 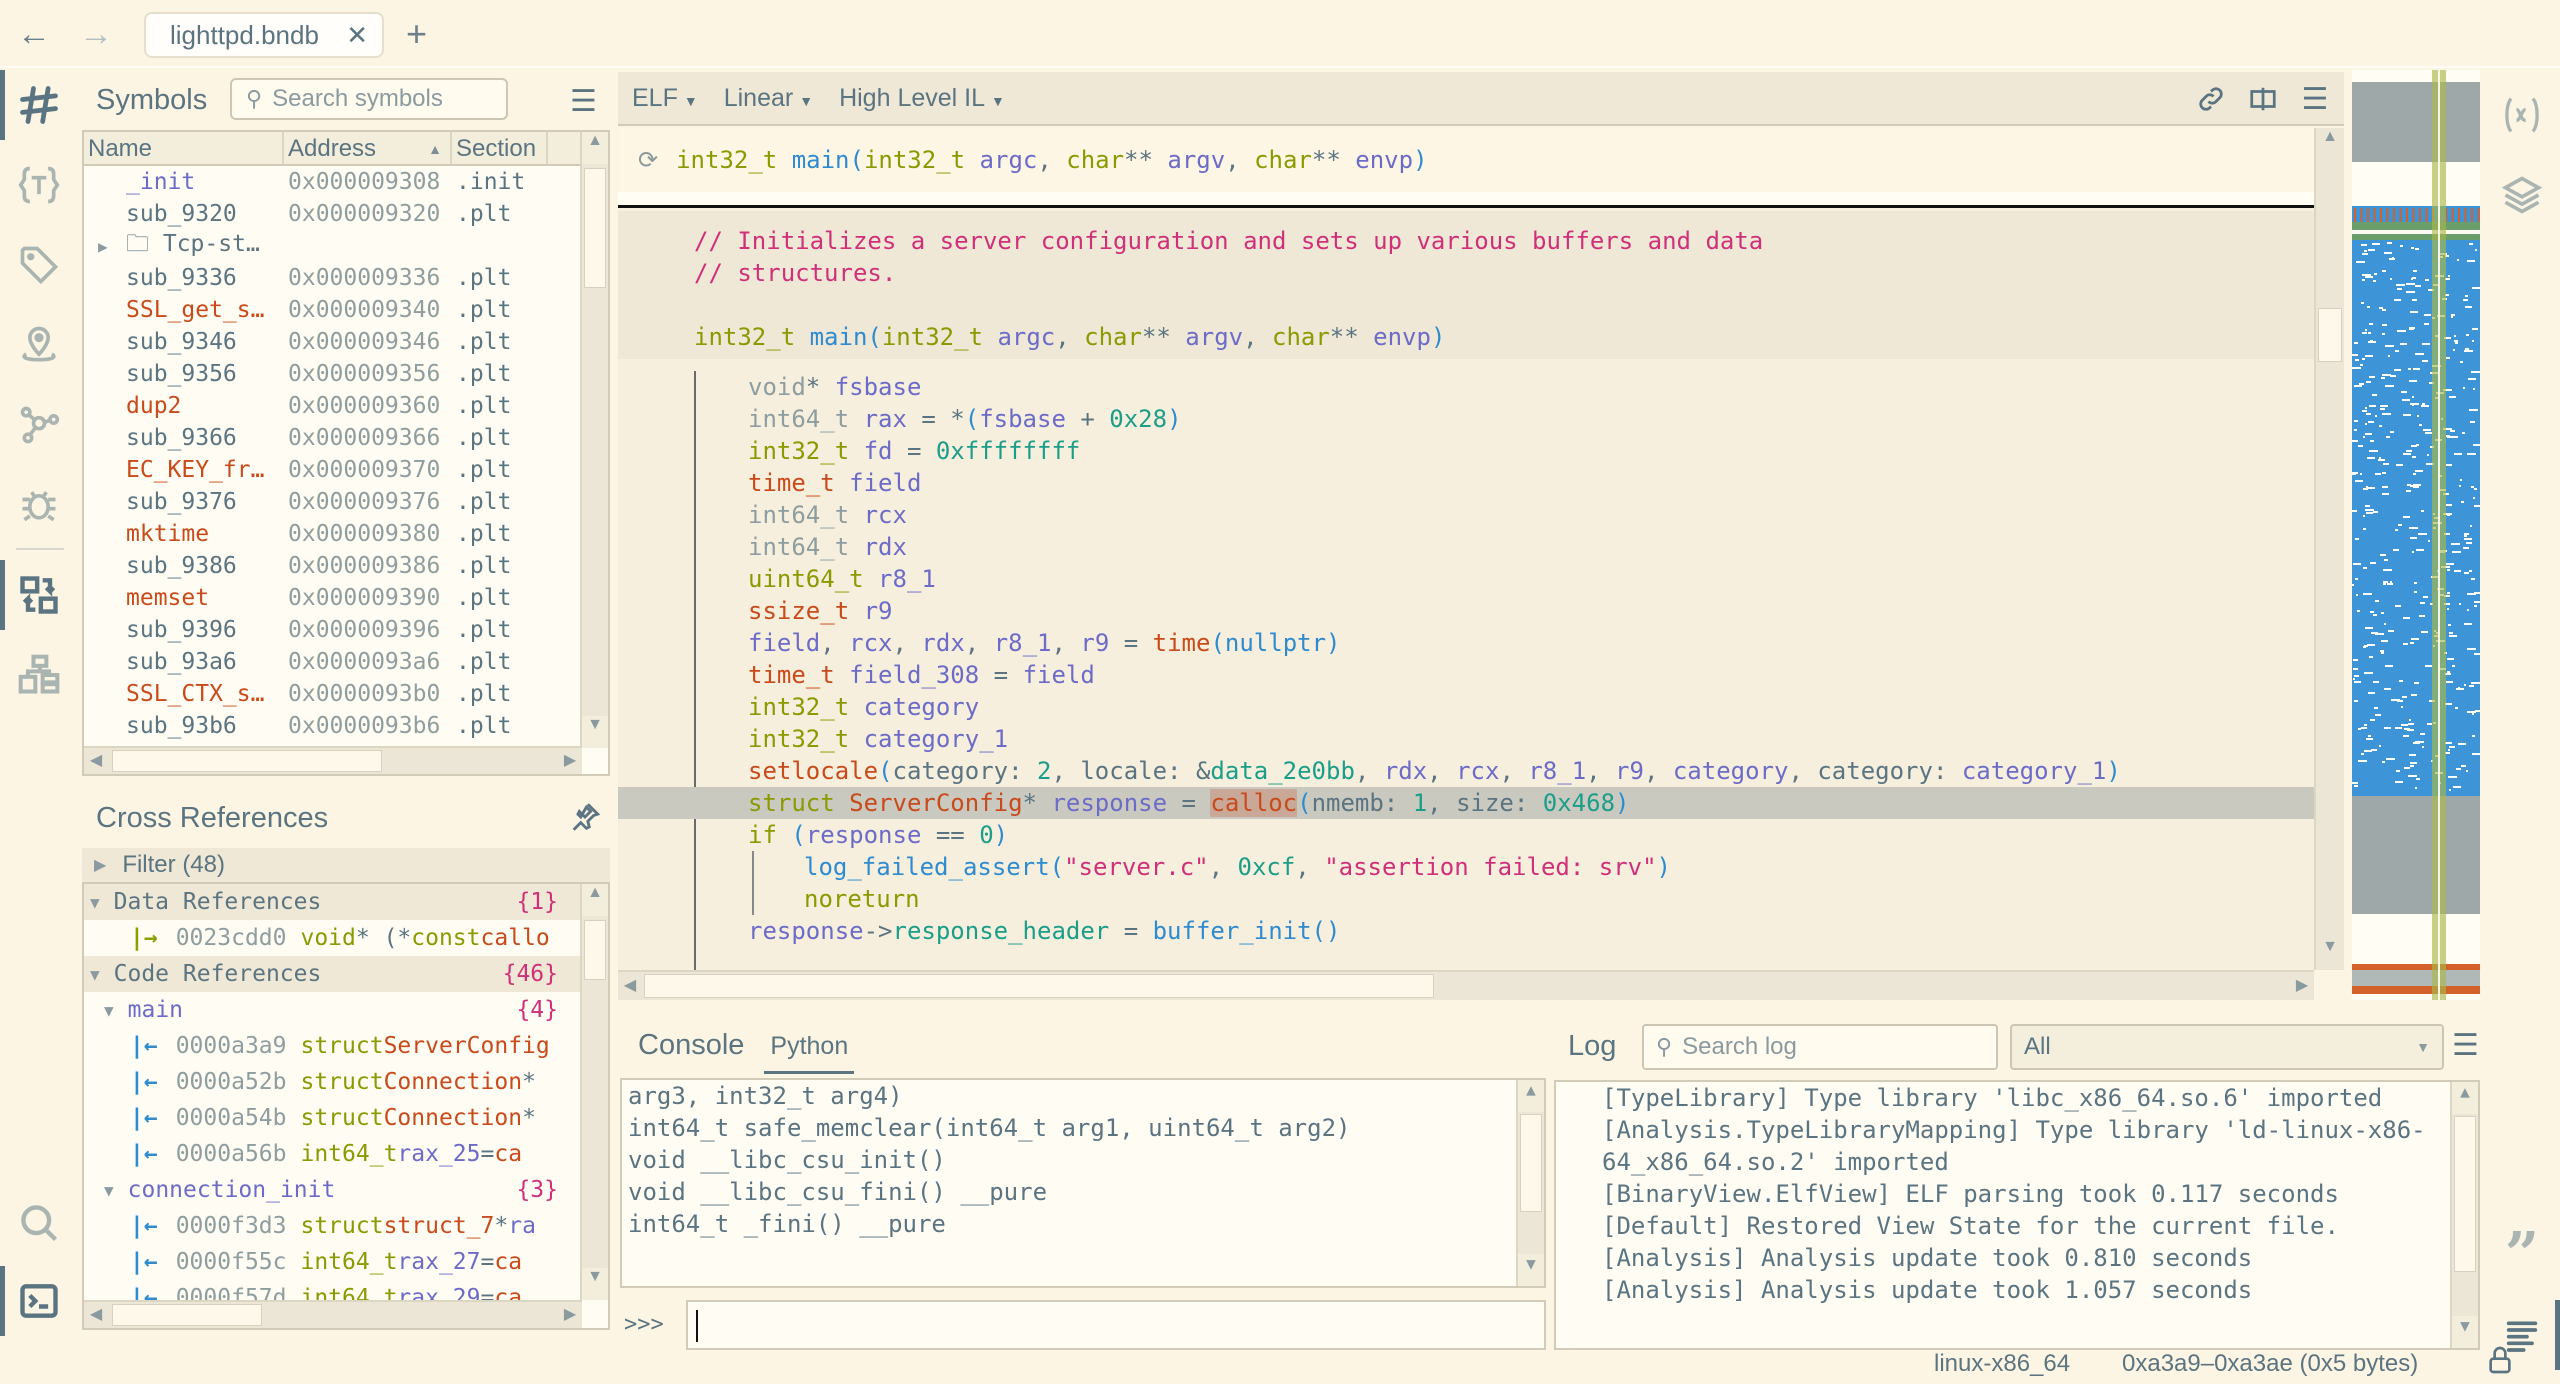 I want to click on sidebar-item-comments: ”, so click(x=2522, y=1255).